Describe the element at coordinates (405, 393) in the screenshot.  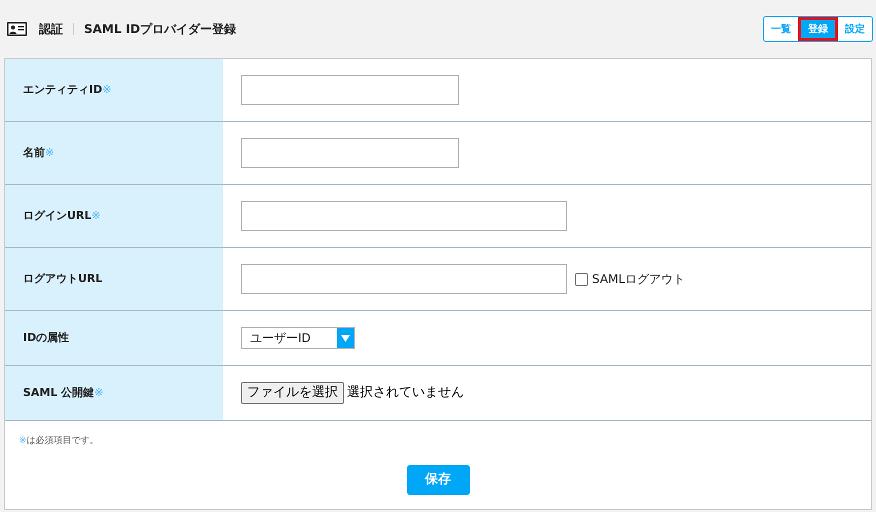
I see `file-status: 選択されていません` at that location.